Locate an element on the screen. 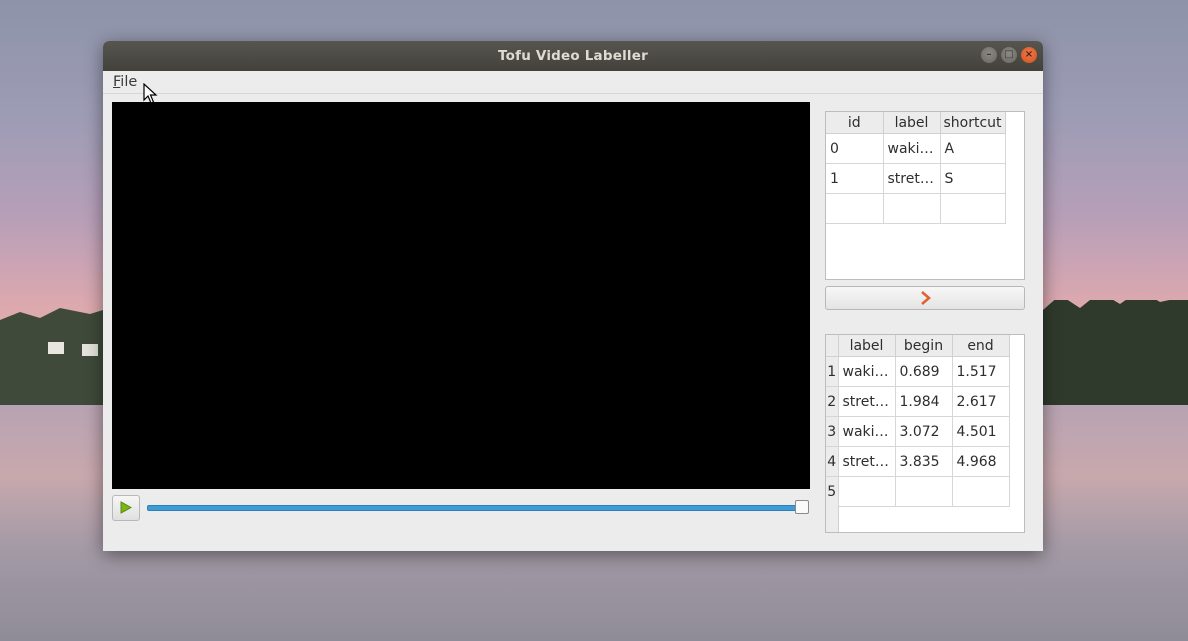 The image size is (1188, 641). table-row: 1 waki… 0.689 1.517 is located at coordinates (918, 371).